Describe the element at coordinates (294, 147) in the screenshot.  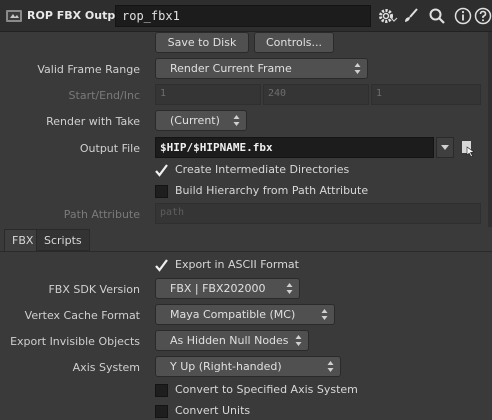
I see `output-file-field: $HIP/$HIPNAME.fbx` at that location.